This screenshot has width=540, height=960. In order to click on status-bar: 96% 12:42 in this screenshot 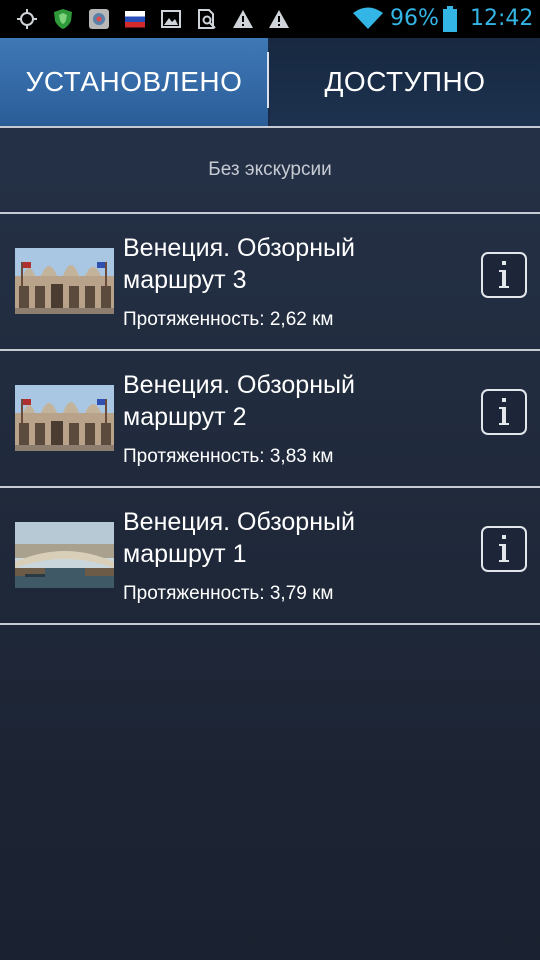, I will do `click(270, 19)`.